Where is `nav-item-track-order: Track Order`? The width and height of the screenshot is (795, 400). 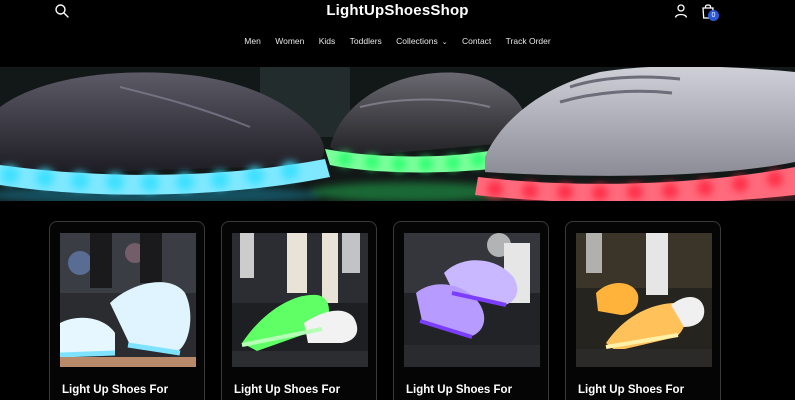 nav-item-track-order: Track Order is located at coordinates (528, 41).